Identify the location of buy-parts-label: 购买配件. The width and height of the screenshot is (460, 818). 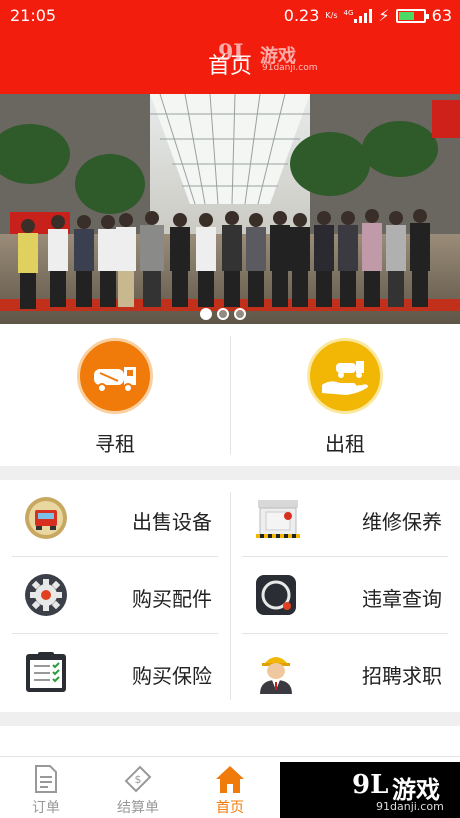
(172, 599).